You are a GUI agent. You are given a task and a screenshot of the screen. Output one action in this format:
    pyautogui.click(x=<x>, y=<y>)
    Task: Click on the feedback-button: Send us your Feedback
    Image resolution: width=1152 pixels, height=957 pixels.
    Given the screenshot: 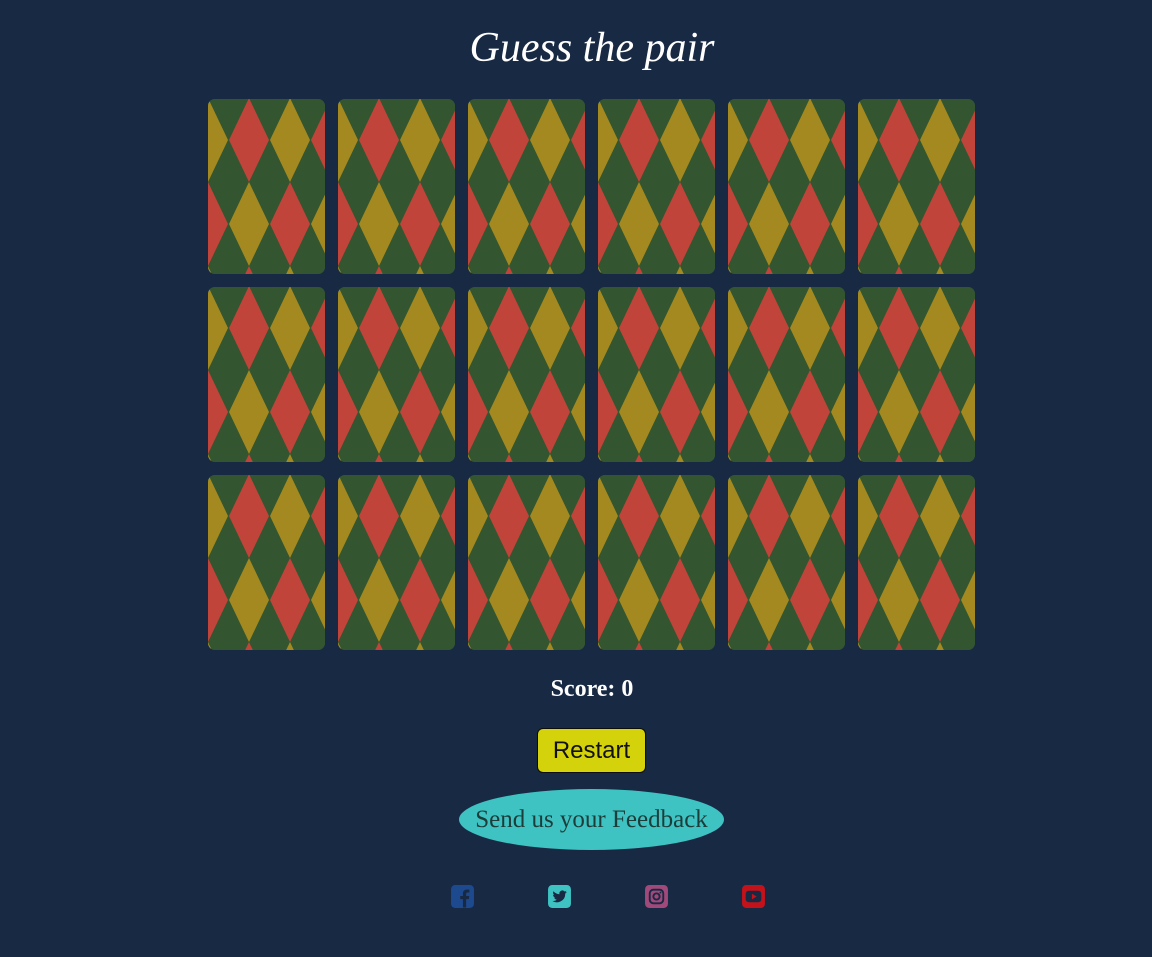 What is the action you would take?
    pyautogui.click(x=591, y=819)
    